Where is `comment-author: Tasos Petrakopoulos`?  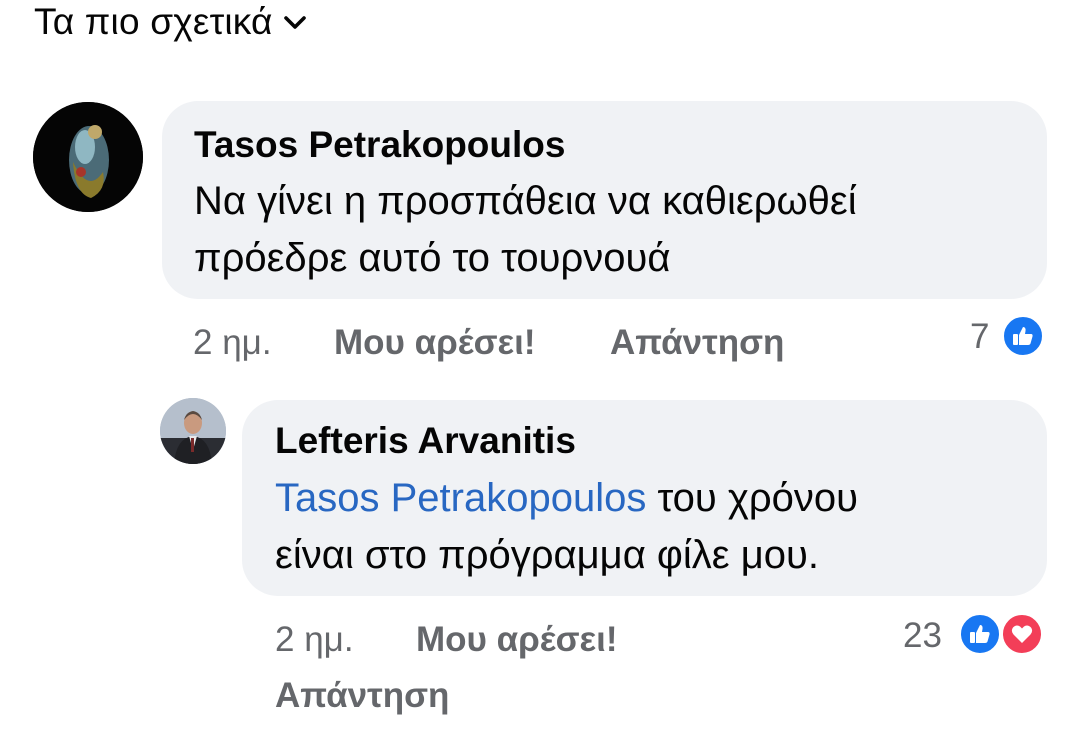
comment-author: Tasos Petrakopoulos is located at coordinates (379, 145).